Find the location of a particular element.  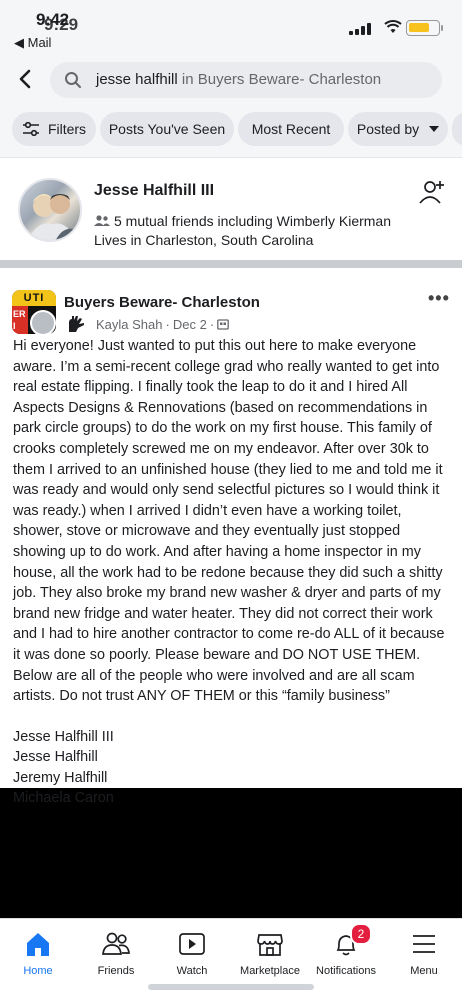

names-list-item: Jeremy Halfhill is located at coordinates (60, 777).